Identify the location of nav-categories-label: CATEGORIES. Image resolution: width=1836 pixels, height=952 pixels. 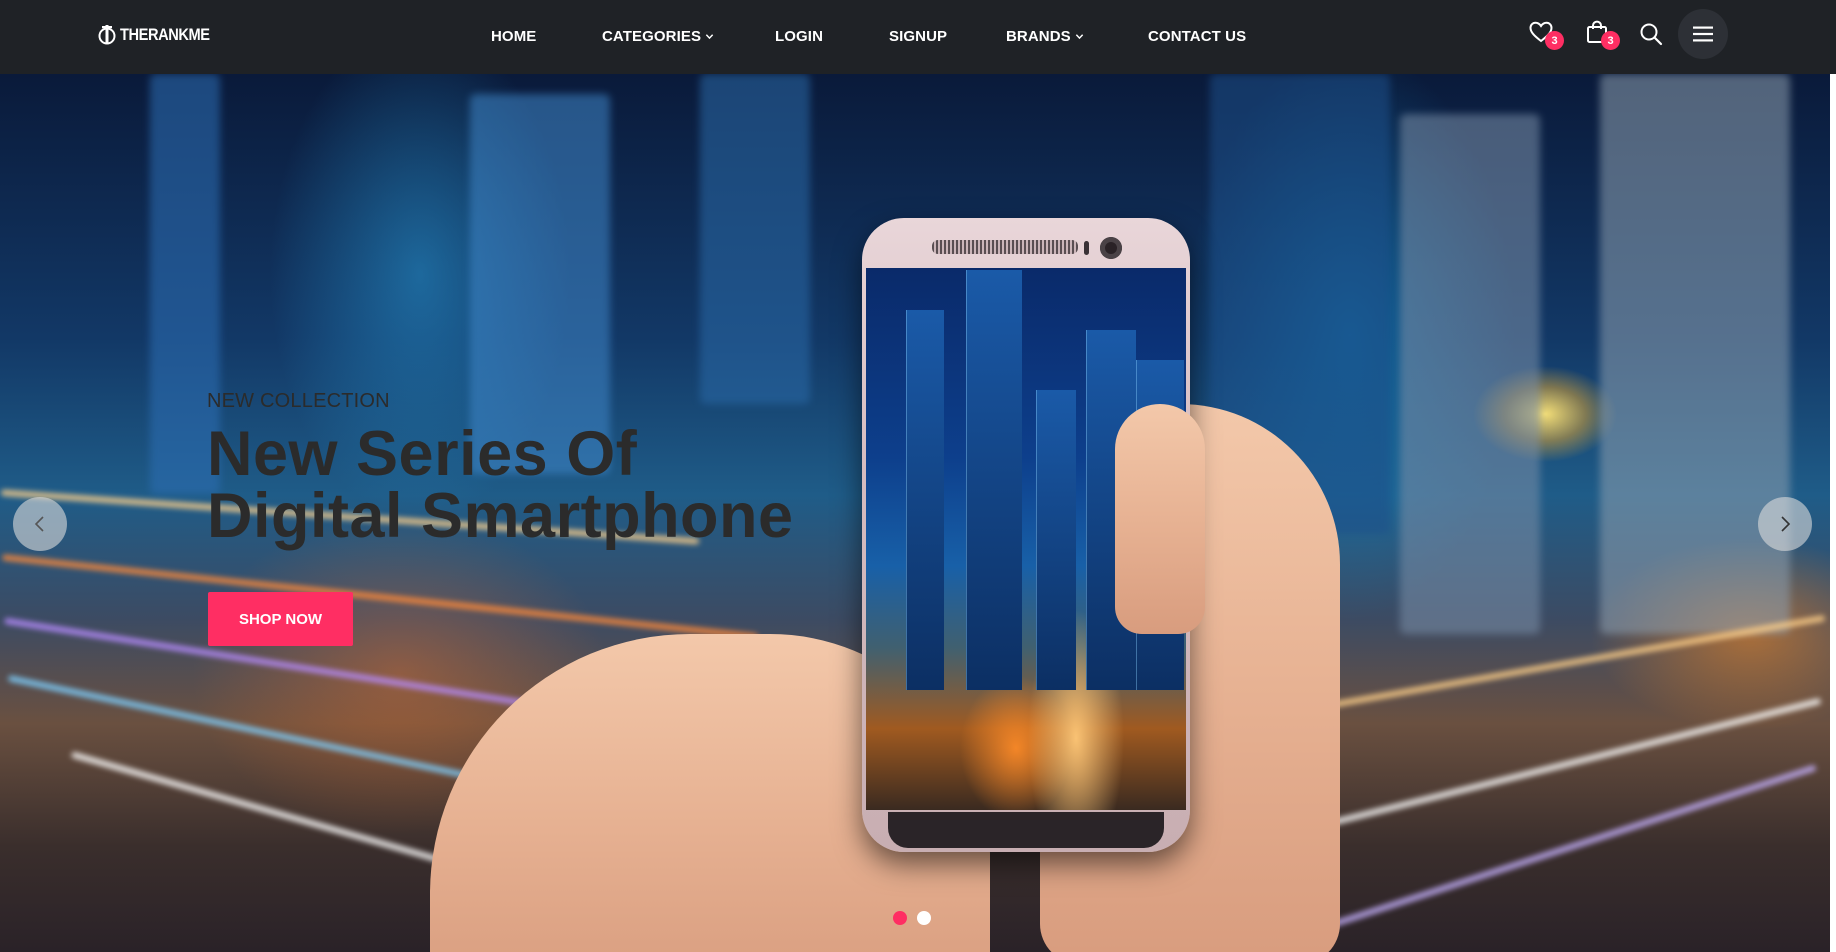
(652, 36).